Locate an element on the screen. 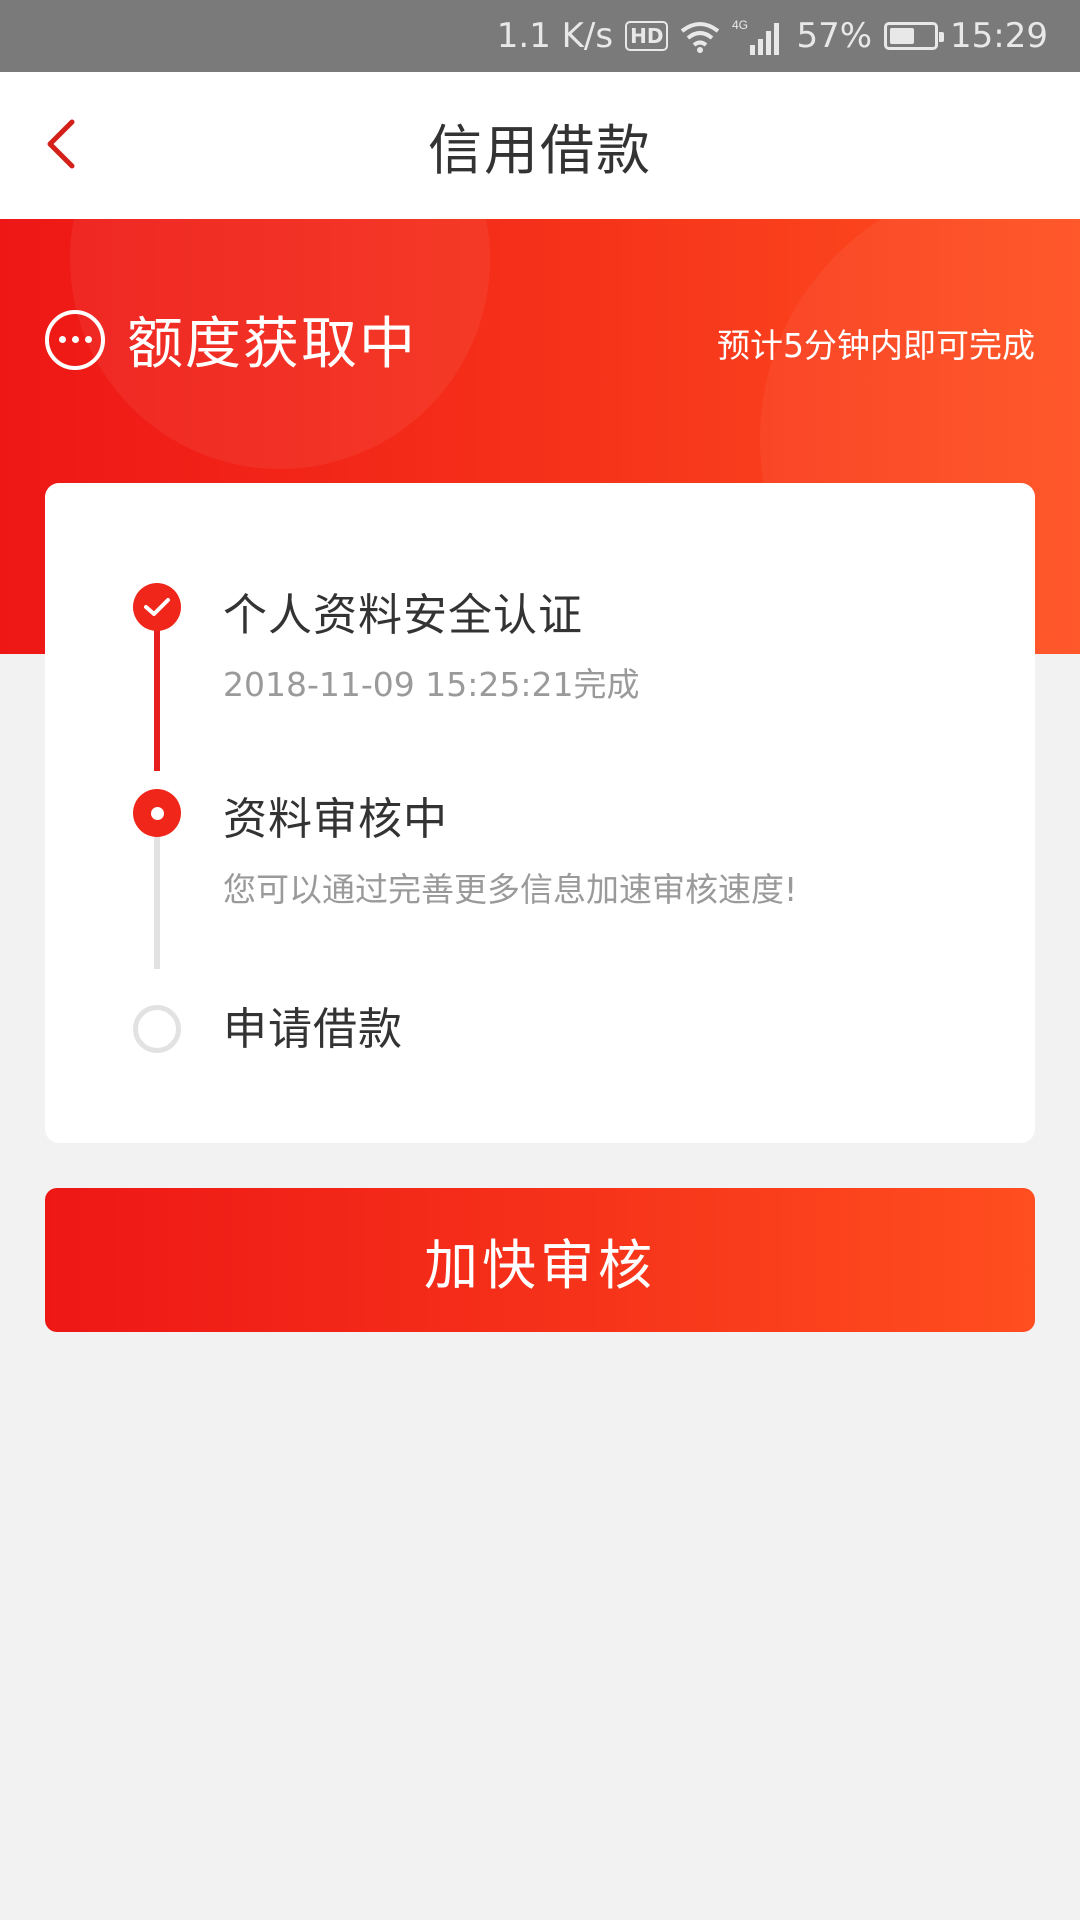  current-step-dot-icon is located at coordinates (157, 813).